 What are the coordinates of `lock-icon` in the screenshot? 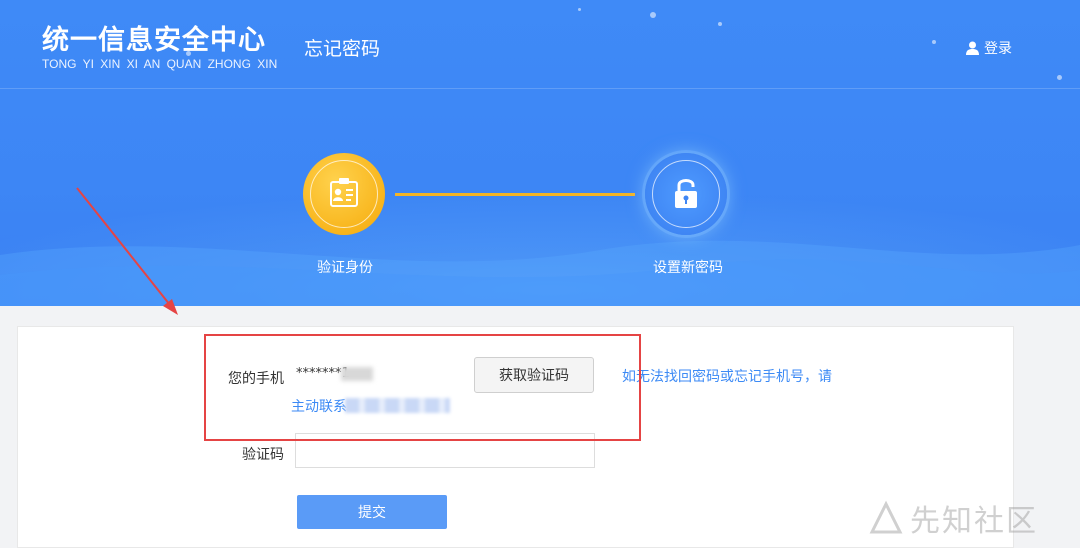 It's located at (686, 193).